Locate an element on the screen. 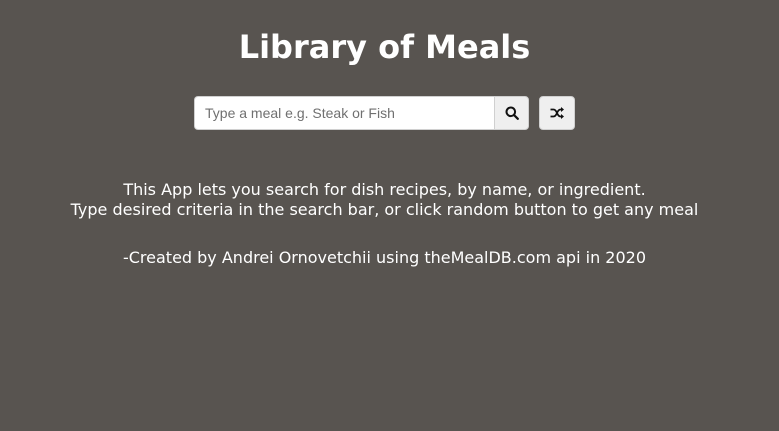 The height and width of the screenshot is (431, 779). search-form is located at coordinates (361, 113).